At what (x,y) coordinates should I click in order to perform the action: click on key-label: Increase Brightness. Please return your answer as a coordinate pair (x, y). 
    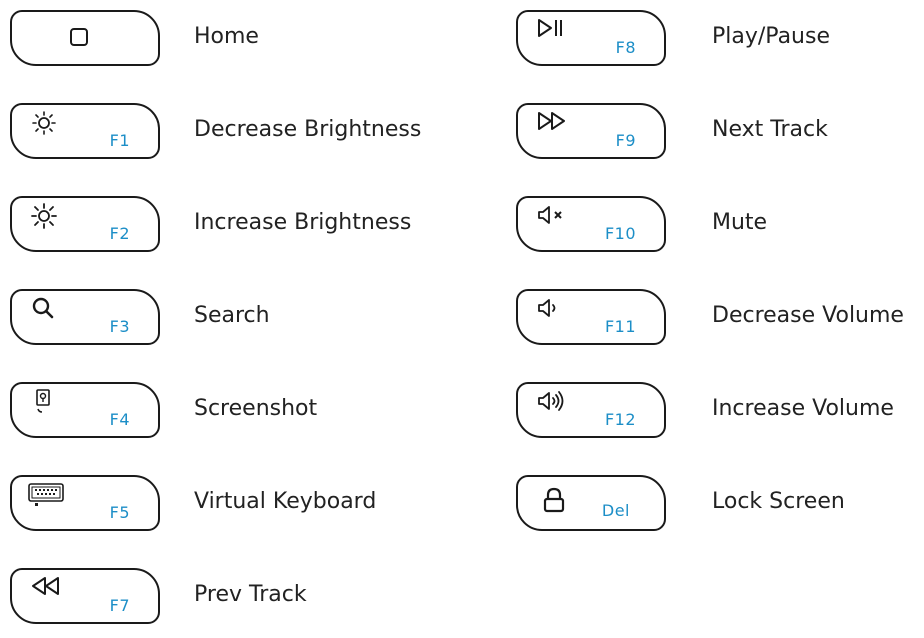
    Looking at the image, I should click on (303, 222).